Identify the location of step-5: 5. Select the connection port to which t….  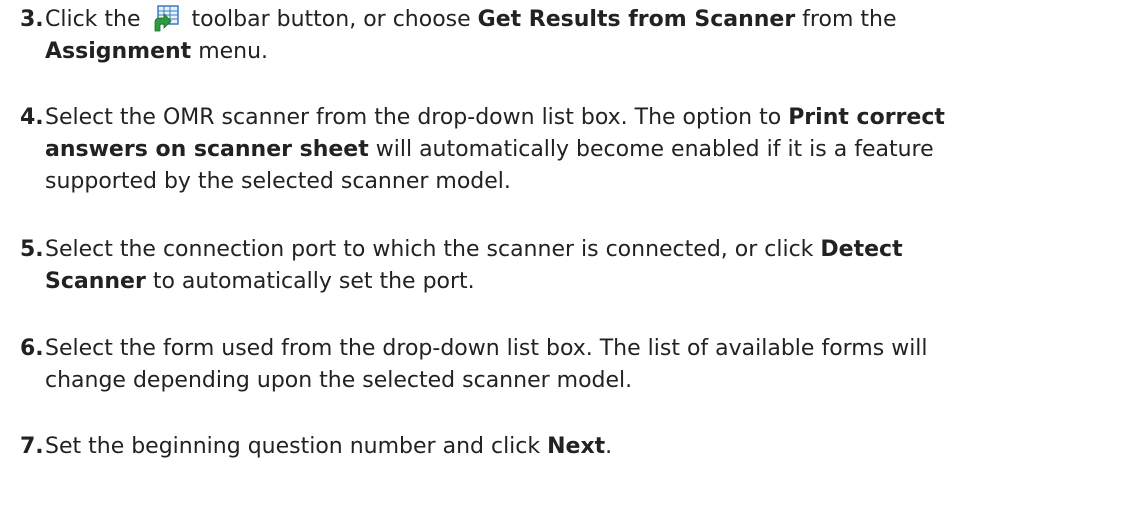
(575, 266).